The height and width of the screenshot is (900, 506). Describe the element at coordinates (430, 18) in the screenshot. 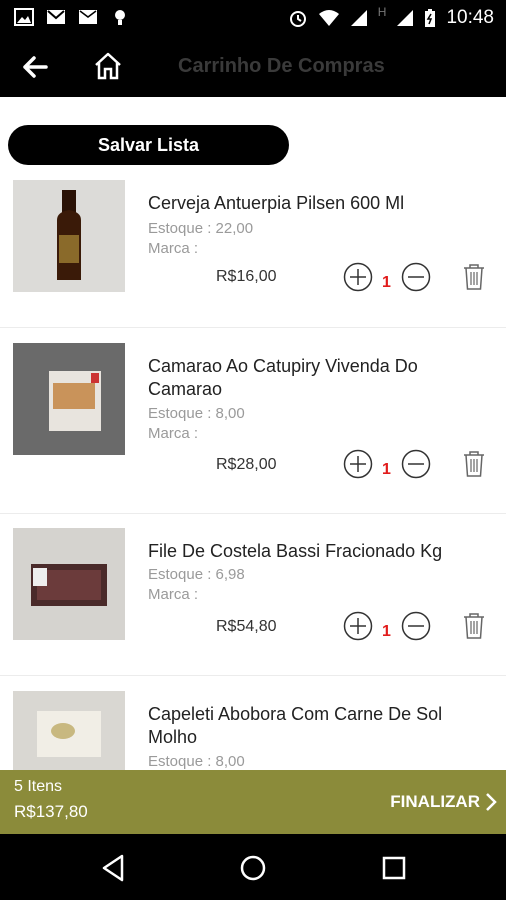

I see `battery-icon` at that location.